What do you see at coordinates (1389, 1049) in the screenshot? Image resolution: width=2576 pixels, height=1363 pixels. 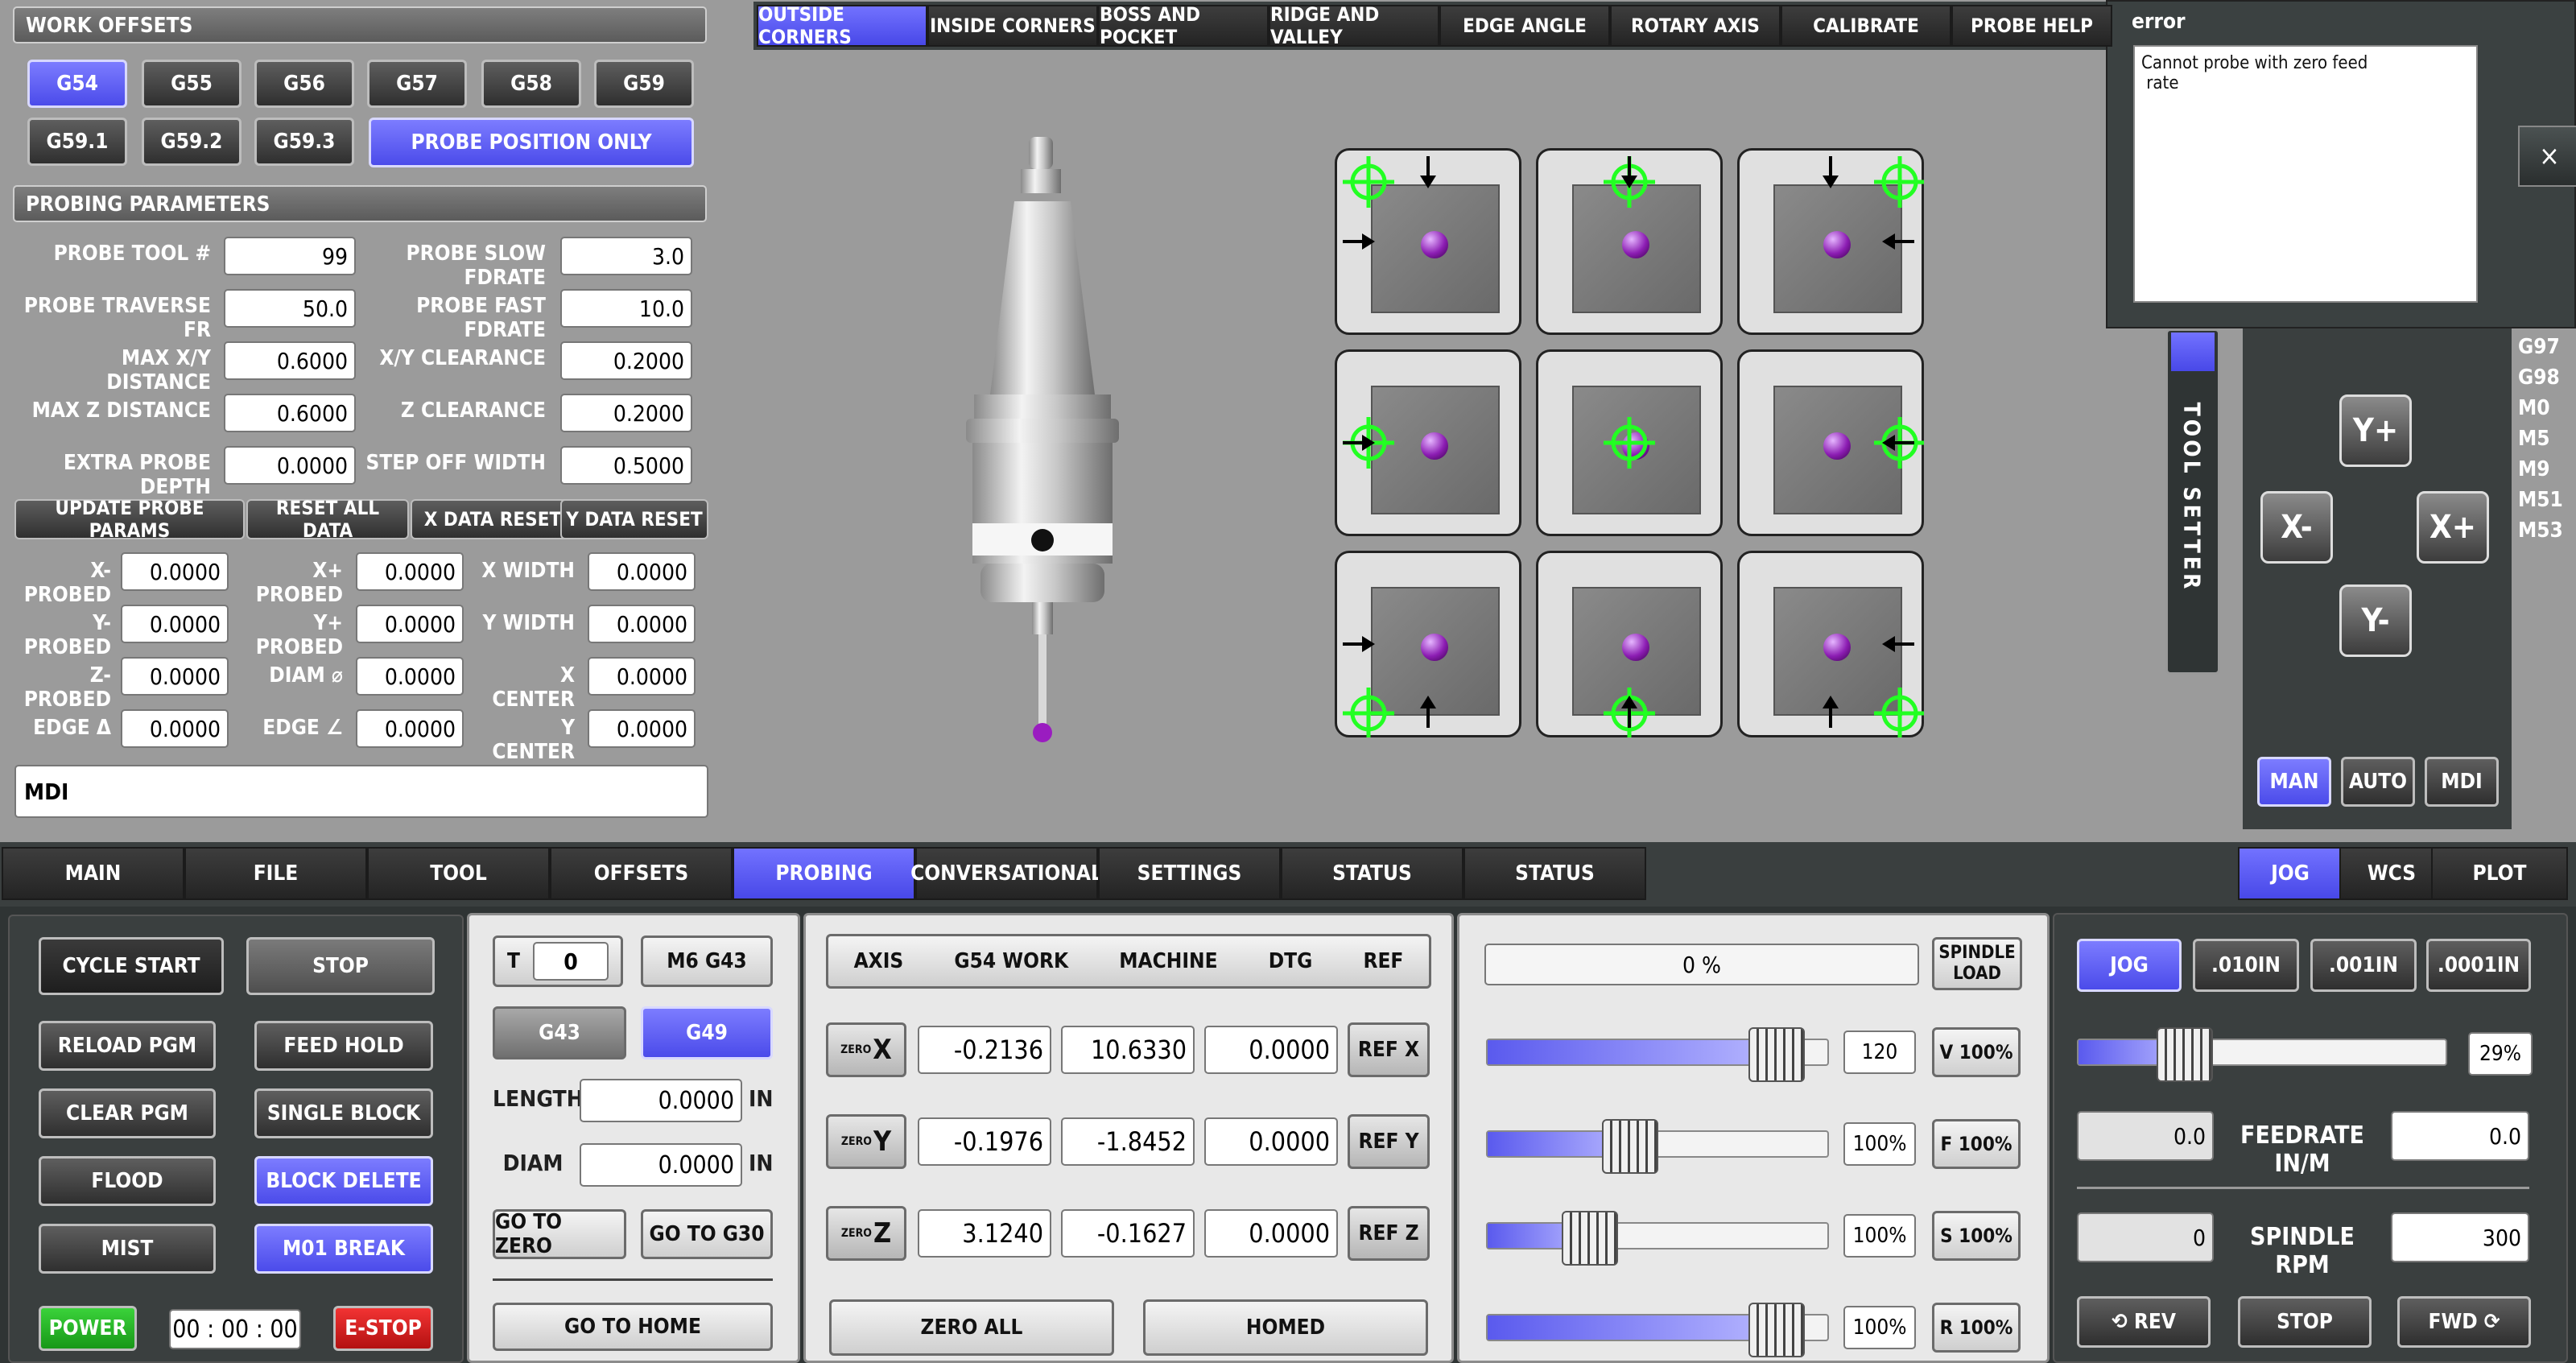 I see `ref-x-button: REF X` at bounding box center [1389, 1049].